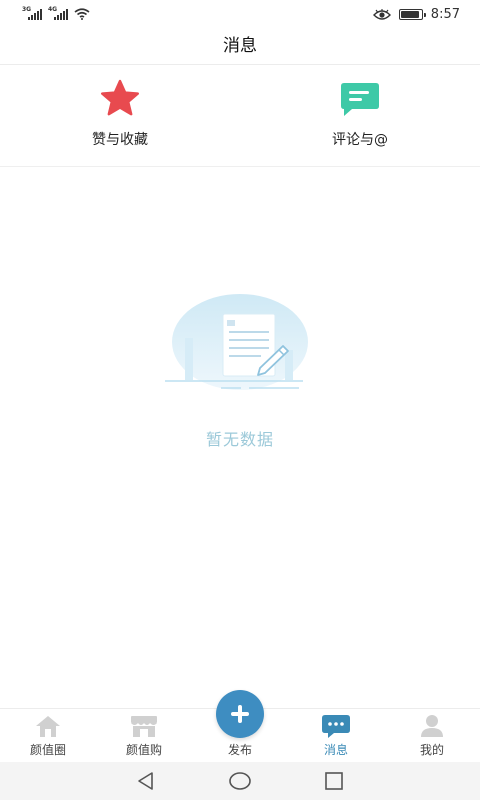 The image size is (480, 800). I want to click on tab-label: 我的, so click(431, 750).